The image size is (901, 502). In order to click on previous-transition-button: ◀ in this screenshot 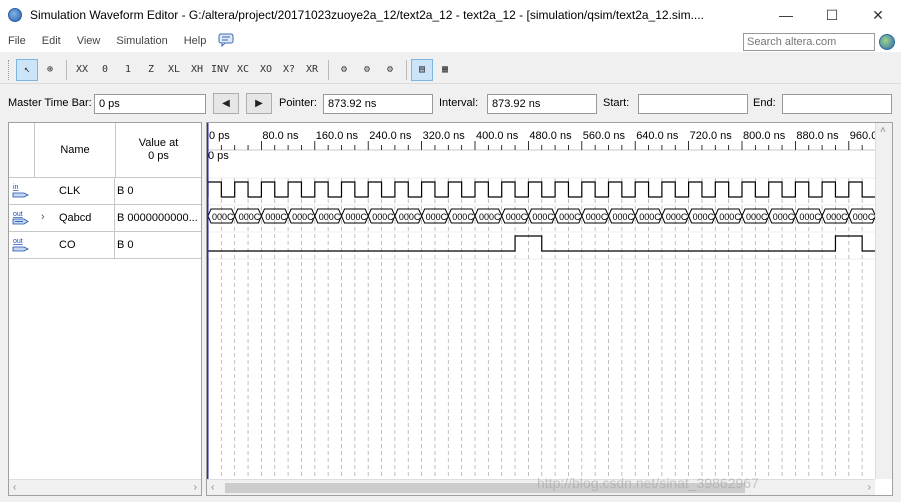, I will do `click(226, 103)`.